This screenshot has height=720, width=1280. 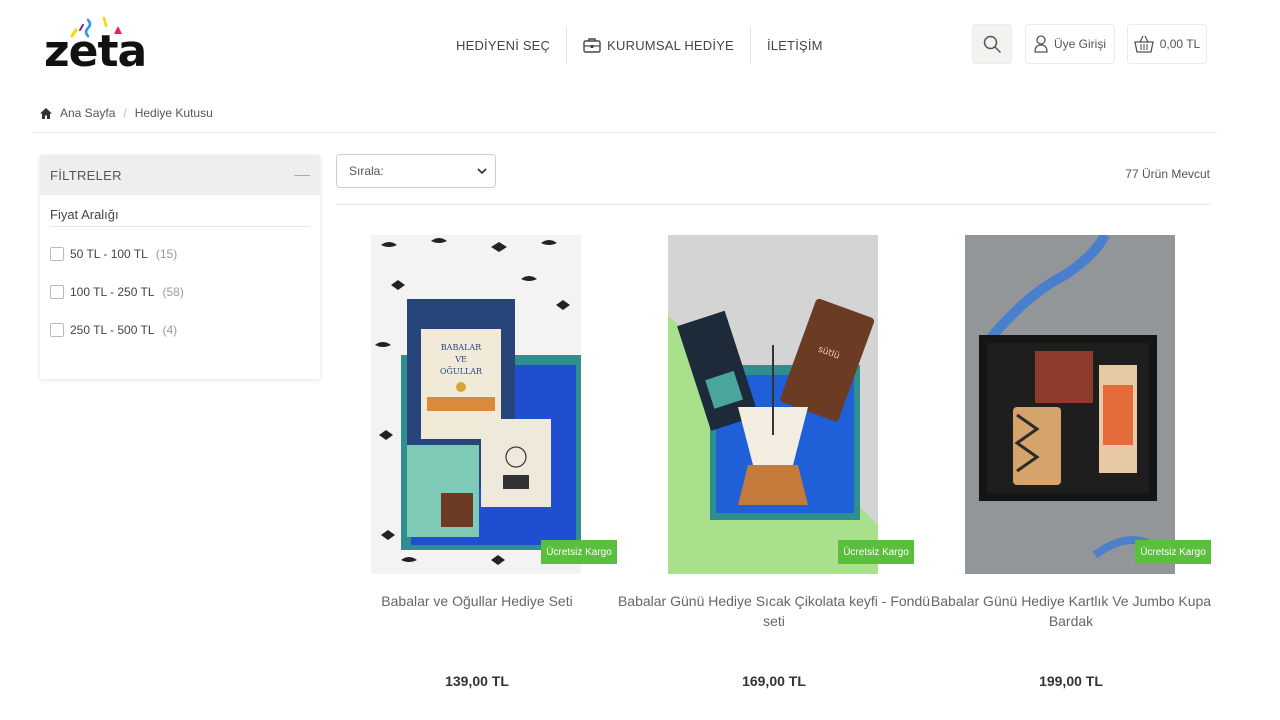 I want to click on briefcase-icon, so click(x=592, y=45).